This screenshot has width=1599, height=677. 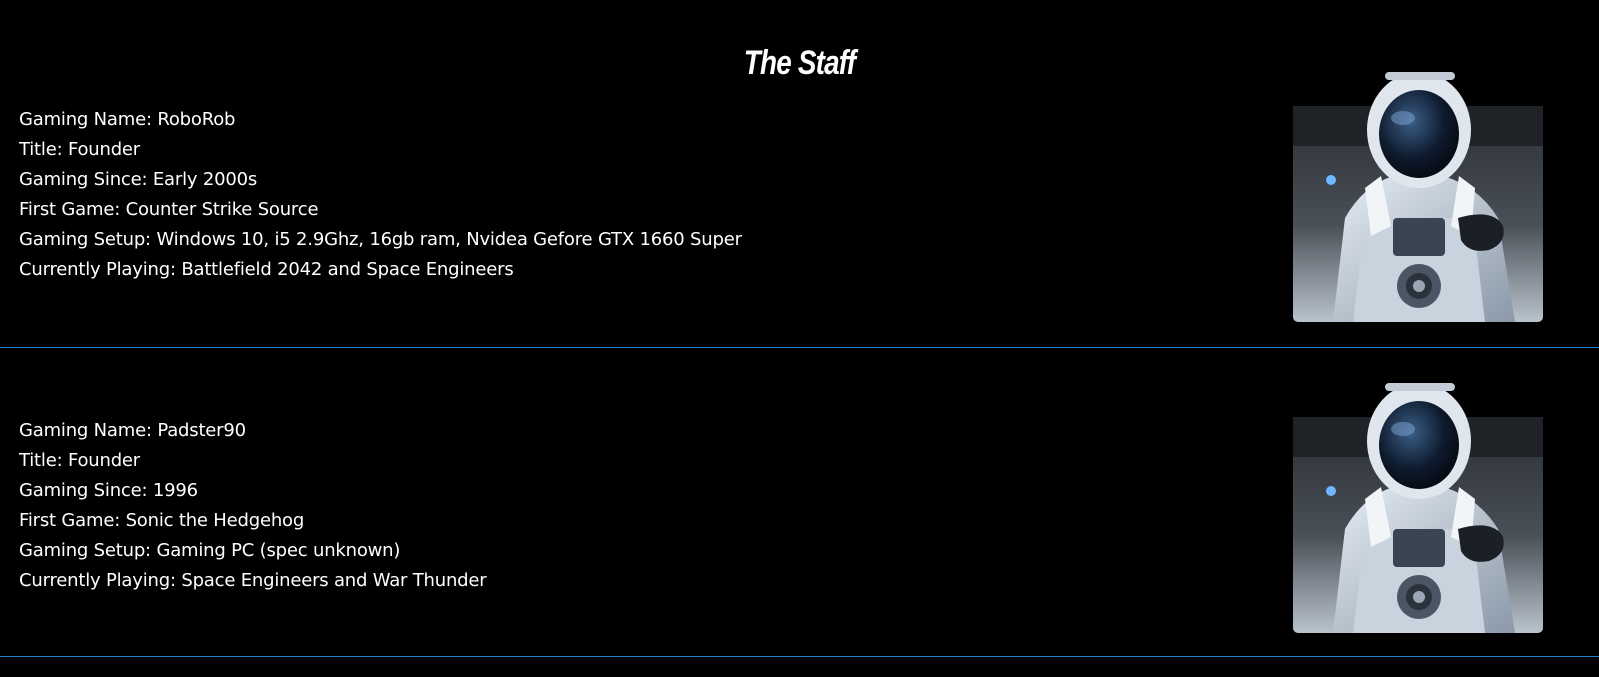 I want to click on gaming-since: Gaming Since: 1996, so click(x=108, y=490).